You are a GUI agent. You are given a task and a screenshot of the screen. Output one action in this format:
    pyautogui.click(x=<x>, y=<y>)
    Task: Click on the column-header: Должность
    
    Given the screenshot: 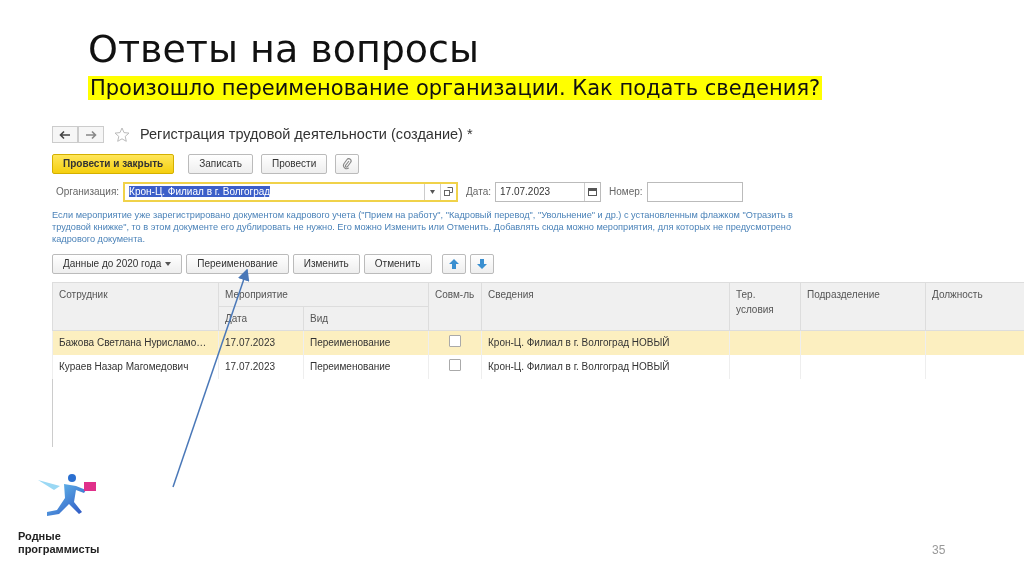 What is the action you would take?
    pyautogui.click(x=974, y=306)
    